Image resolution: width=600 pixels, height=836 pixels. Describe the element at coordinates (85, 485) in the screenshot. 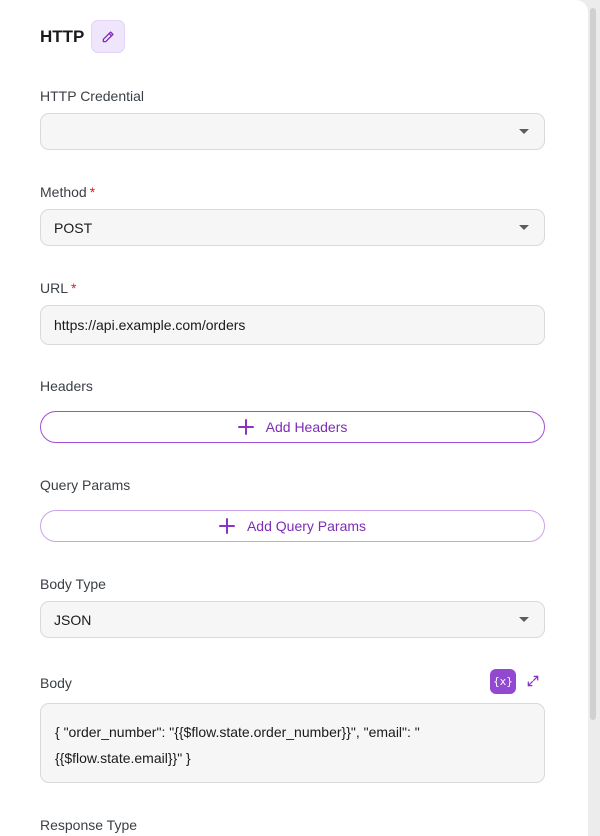

I see `query-params-label: Query Params` at that location.